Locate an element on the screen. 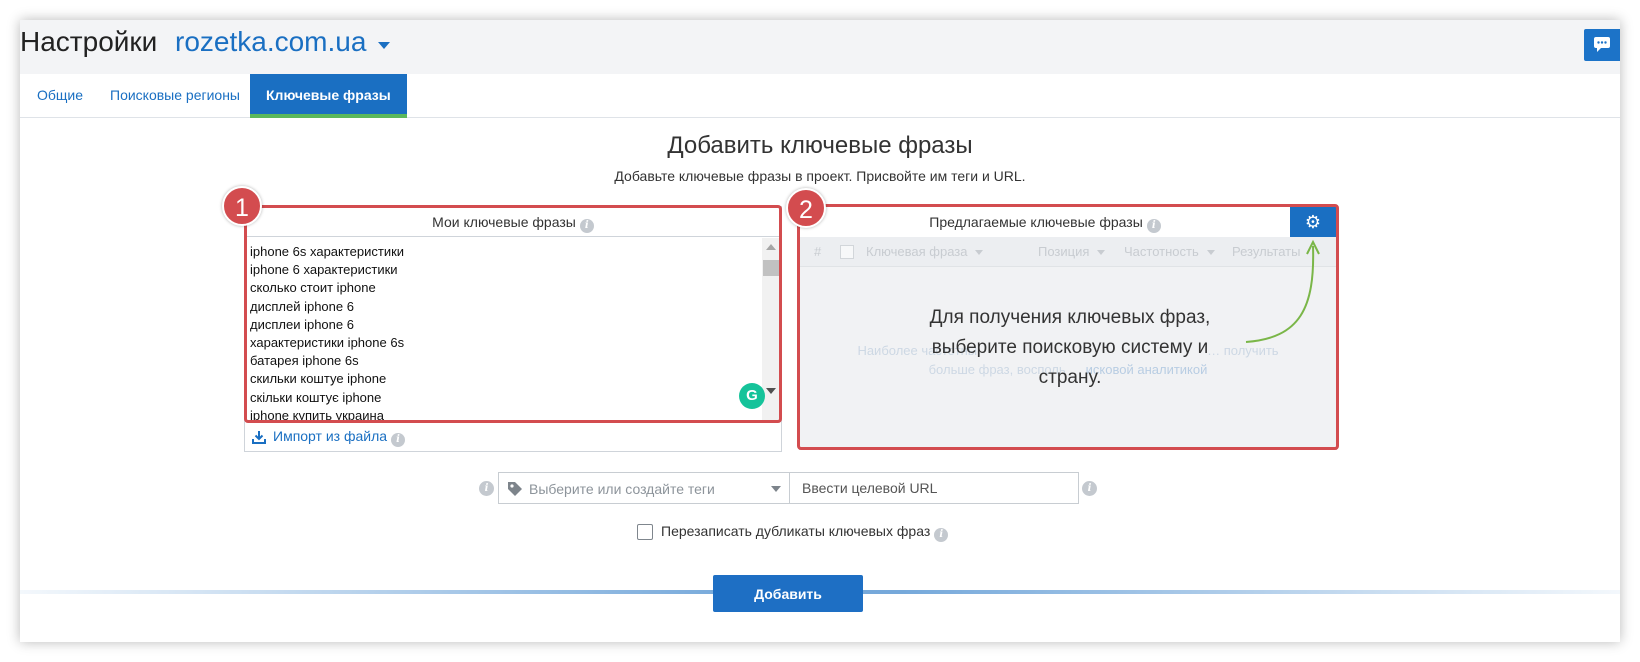 This screenshot has width=1640, height=662. my-keywords-title: Мои ключевые фразы is located at coordinates (504, 222).